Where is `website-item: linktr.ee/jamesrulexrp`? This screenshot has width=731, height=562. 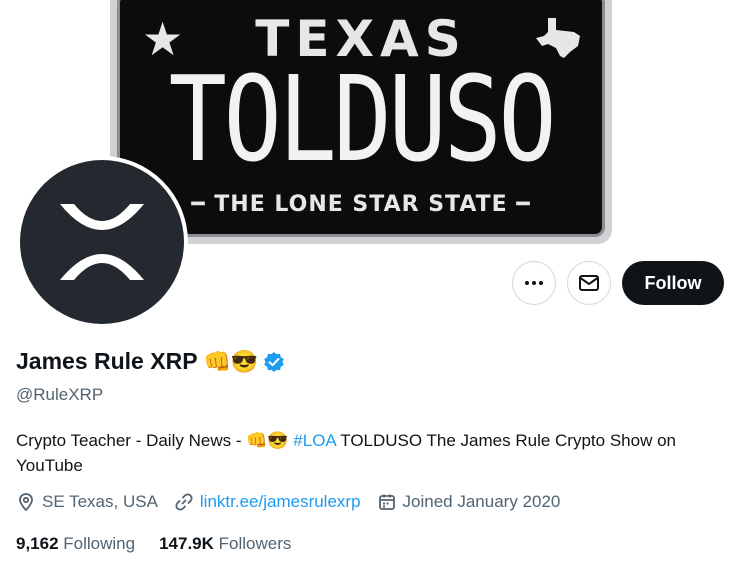 website-item: linktr.ee/jamesrulexrp is located at coordinates (267, 502).